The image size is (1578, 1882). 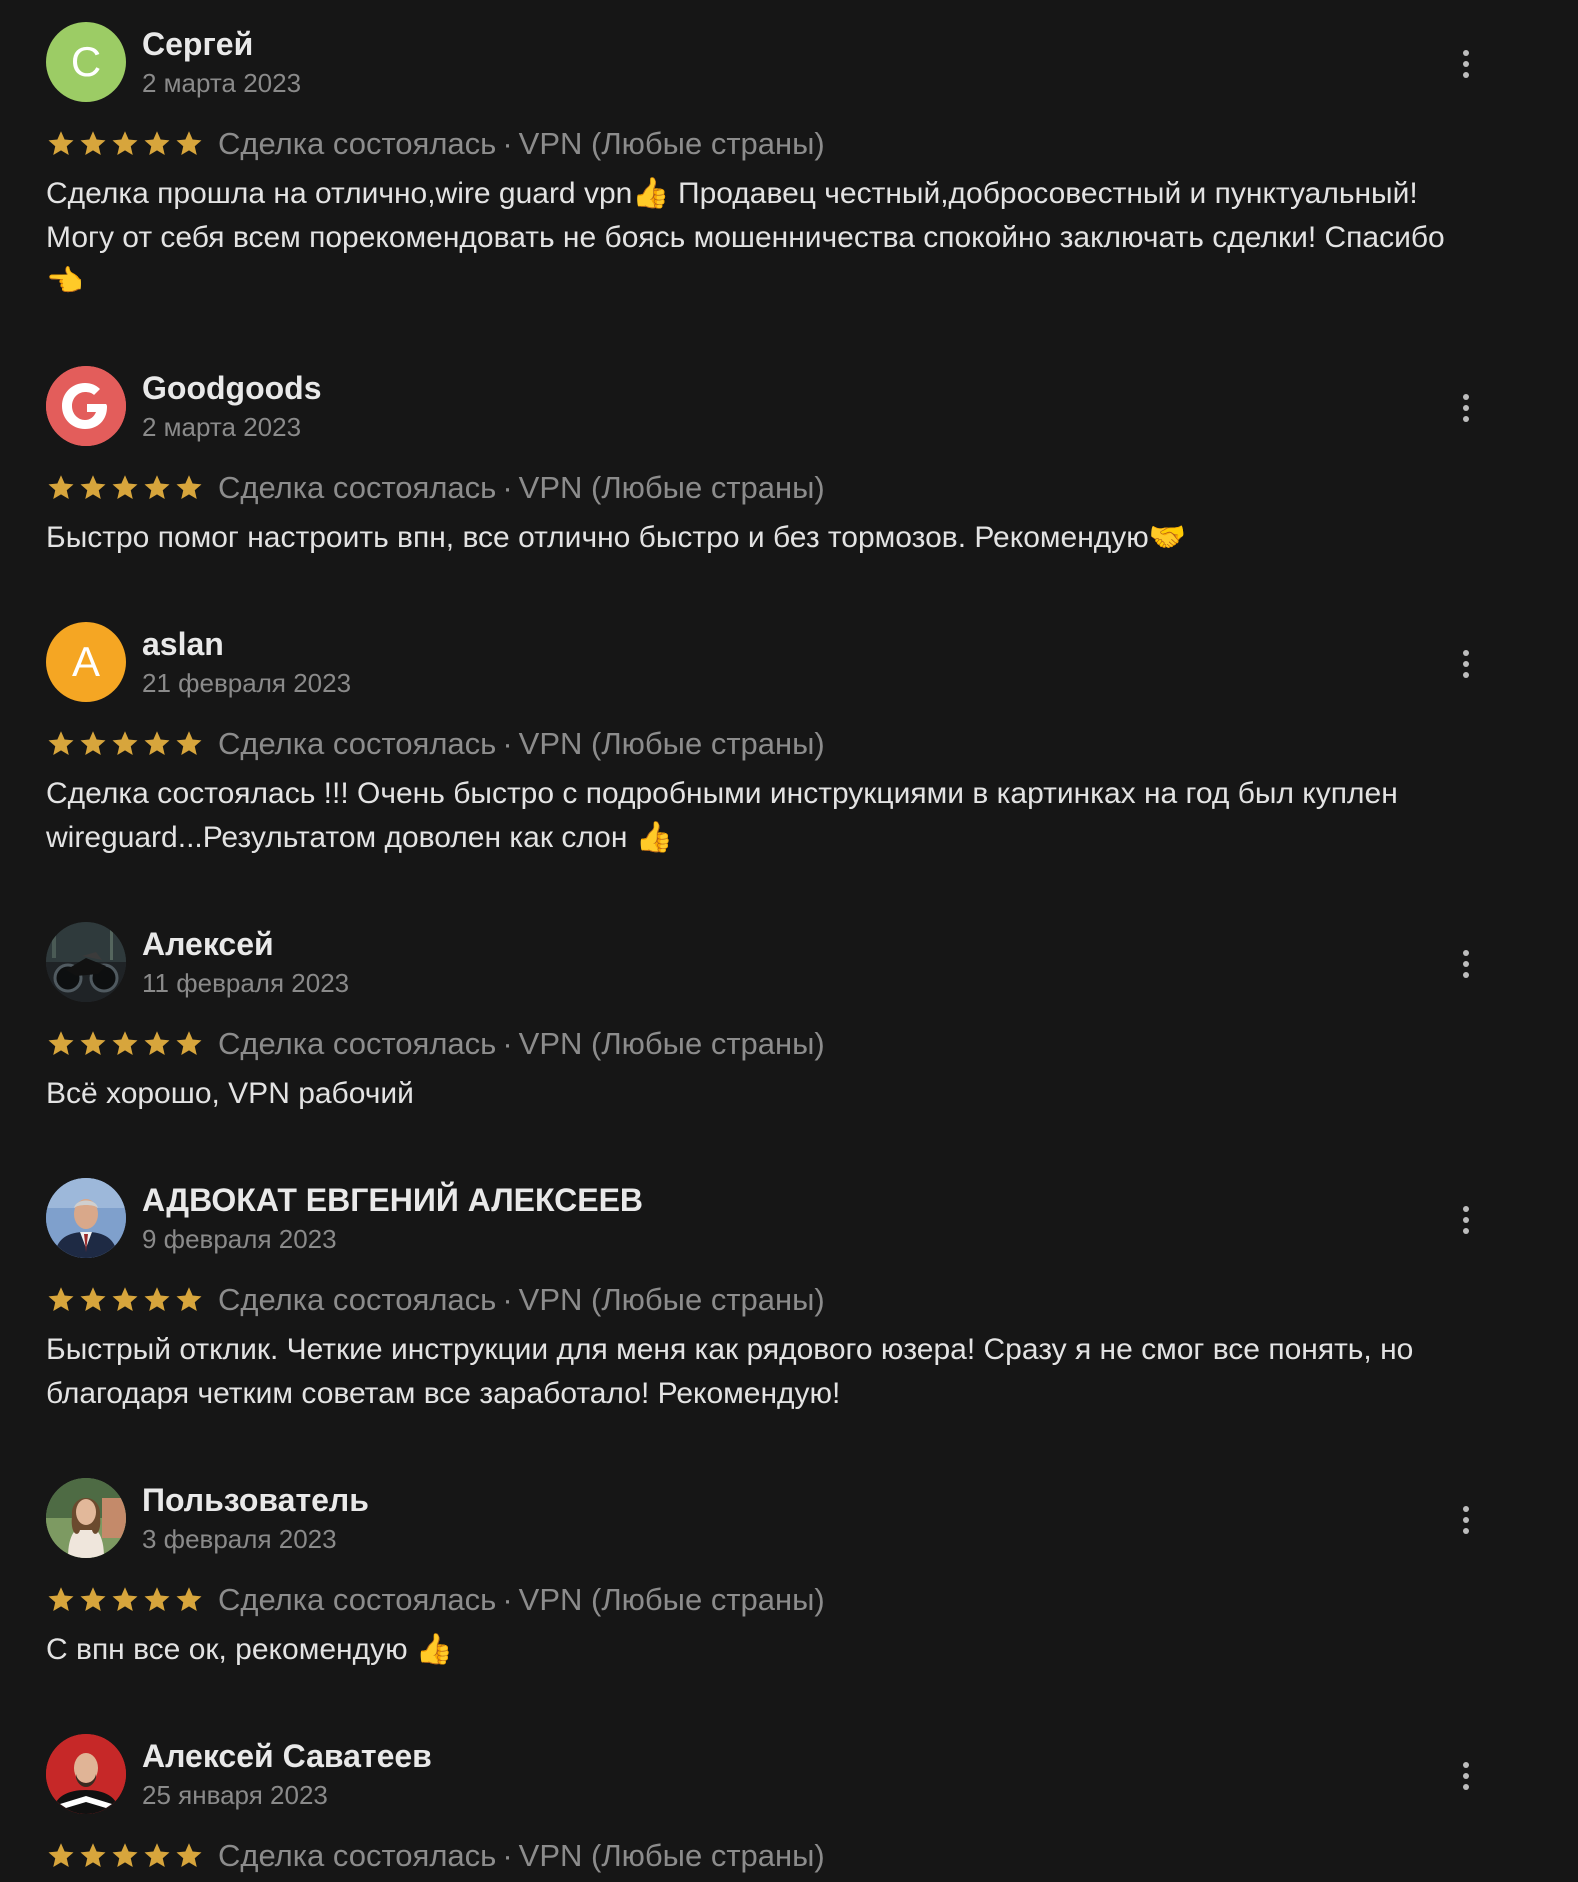 What do you see at coordinates (197, 44) in the screenshot?
I see `author-name: Сергей` at bounding box center [197, 44].